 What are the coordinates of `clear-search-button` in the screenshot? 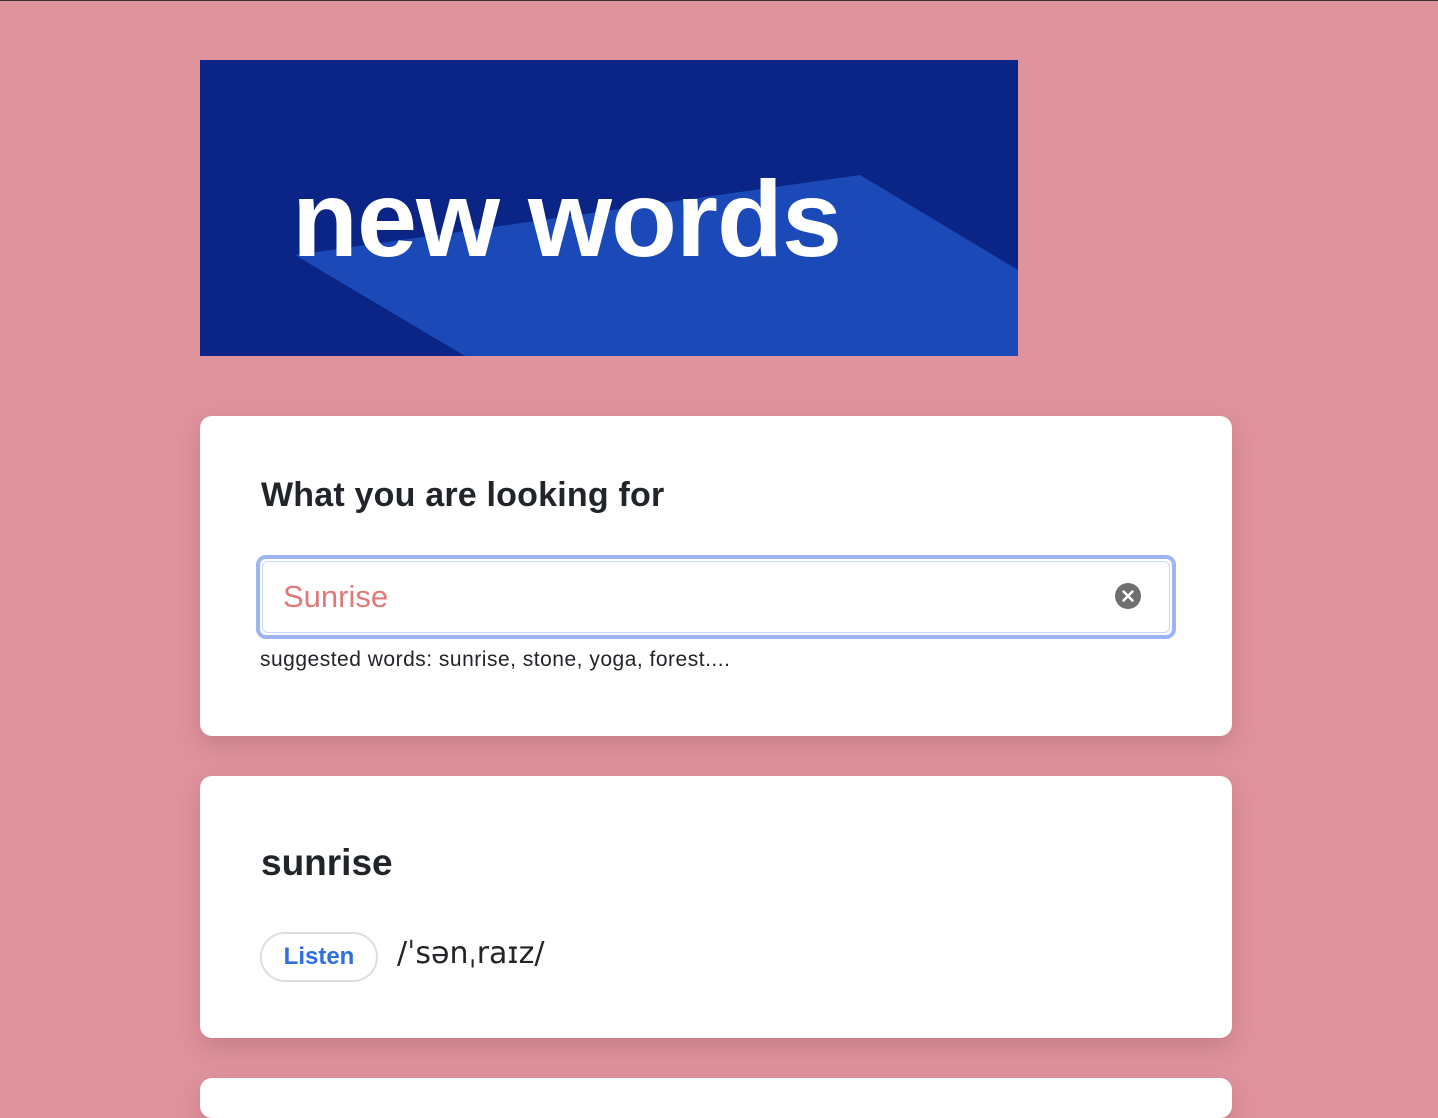 It's located at (1128, 596).